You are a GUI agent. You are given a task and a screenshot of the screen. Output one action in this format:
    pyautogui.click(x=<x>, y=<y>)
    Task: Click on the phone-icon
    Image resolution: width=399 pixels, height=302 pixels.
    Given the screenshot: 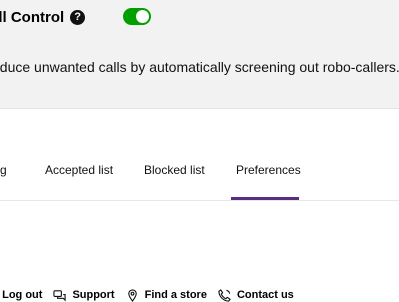 What is the action you would take?
    pyautogui.click(x=224, y=295)
    